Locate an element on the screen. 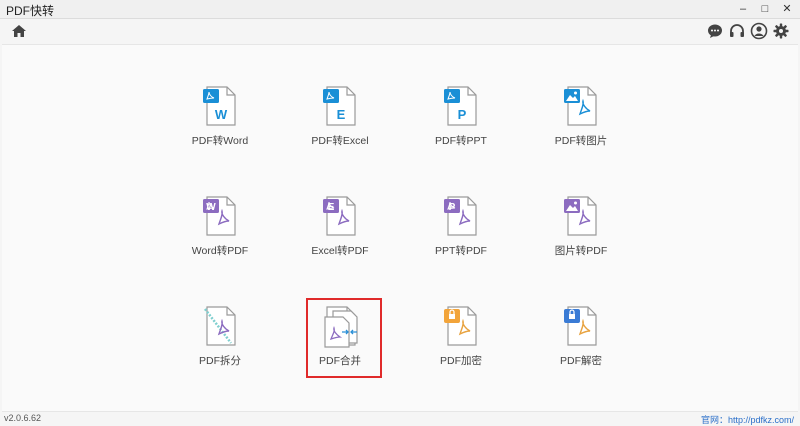 Image resolution: width=800 pixels, height=426 pixels. tool-label: PDF转PPT is located at coordinates (461, 141).